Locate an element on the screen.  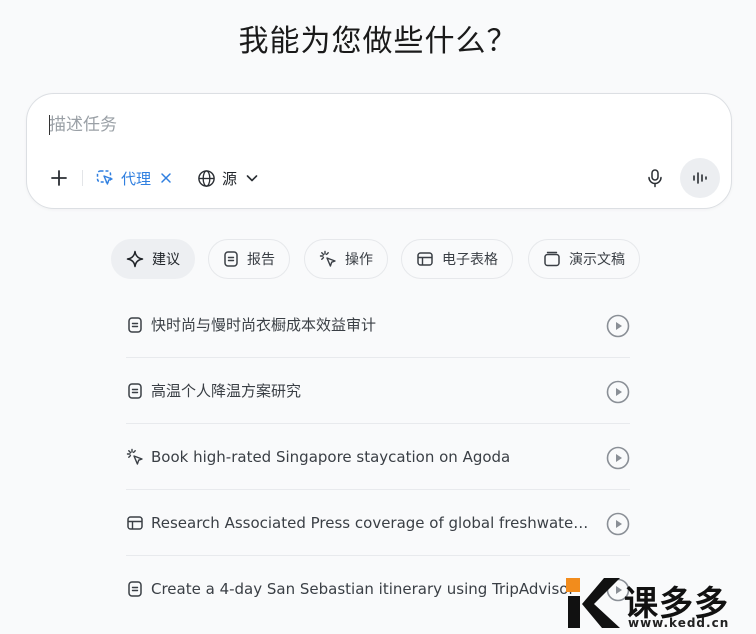
tab-label: 操作 is located at coordinates (359, 260).